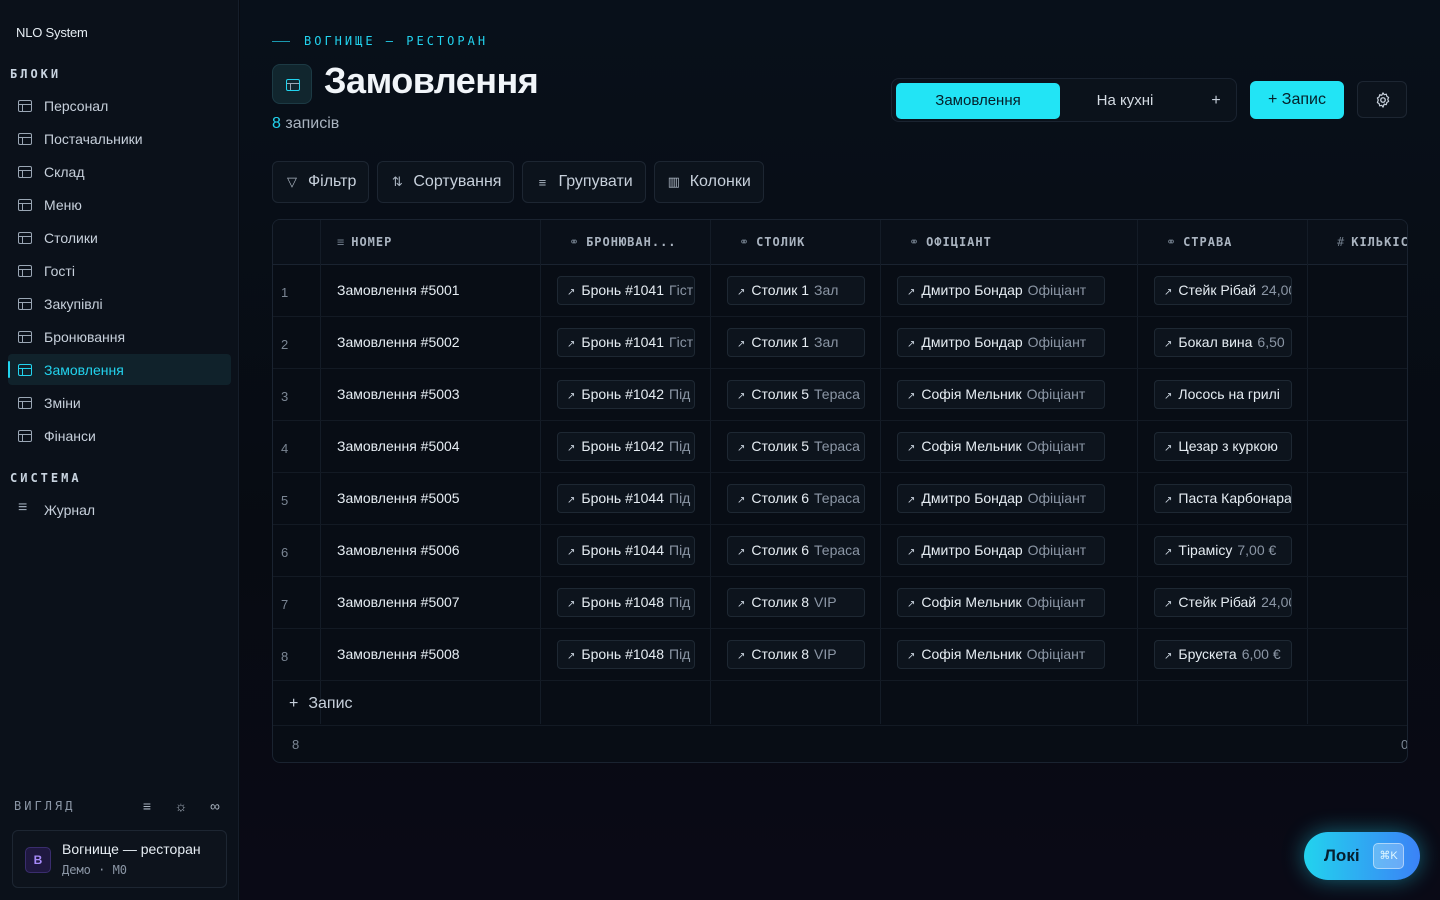  What do you see at coordinates (978, 101) in the screenshot?
I see `tab-orders: Замовлення` at bounding box center [978, 101].